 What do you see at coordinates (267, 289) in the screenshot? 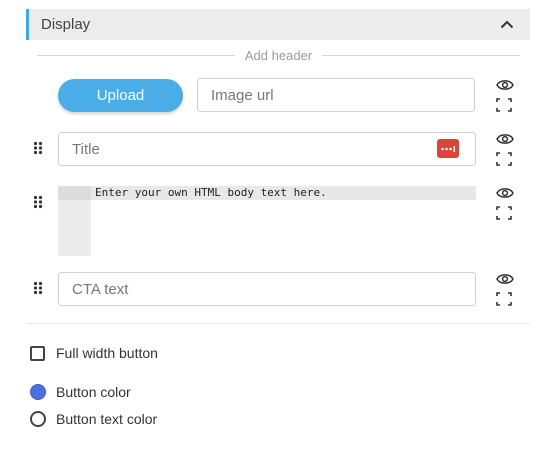
I see `cta-text-input` at bounding box center [267, 289].